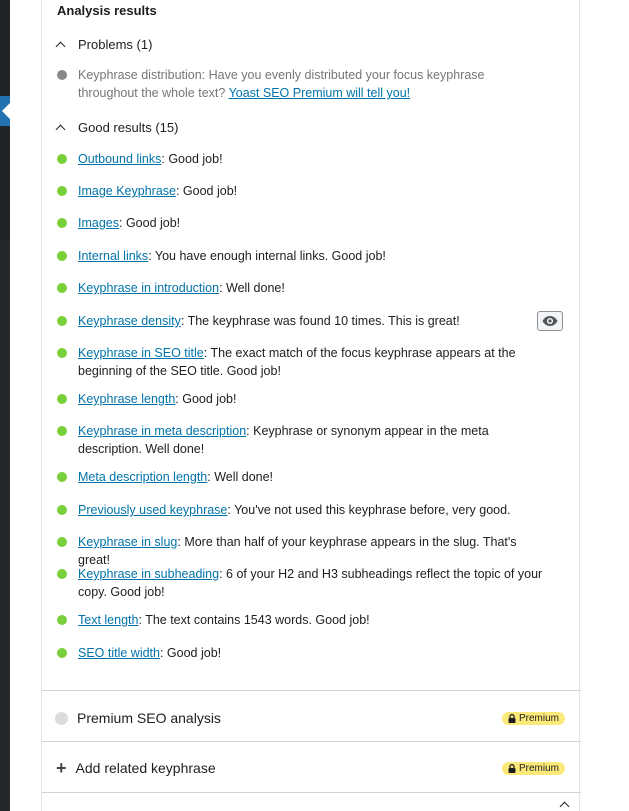 The height and width of the screenshot is (811, 629). Describe the element at coordinates (62, 75) in the screenshot. I see `problem-bullet-icon` at that location.